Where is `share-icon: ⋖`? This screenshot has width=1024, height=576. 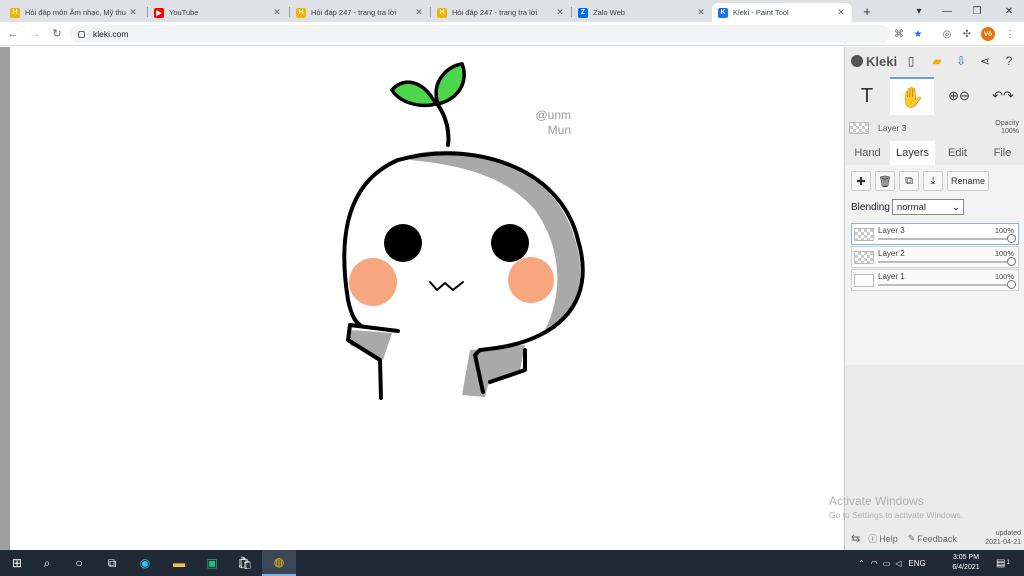 share-icon: ⋖ is located at coordinates (985, 61).